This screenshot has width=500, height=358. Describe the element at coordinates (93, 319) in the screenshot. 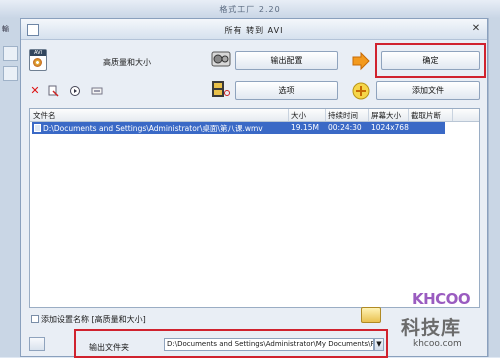

I see `save-setting-label: 添加设置名称 [高质量和大小]` at that location.